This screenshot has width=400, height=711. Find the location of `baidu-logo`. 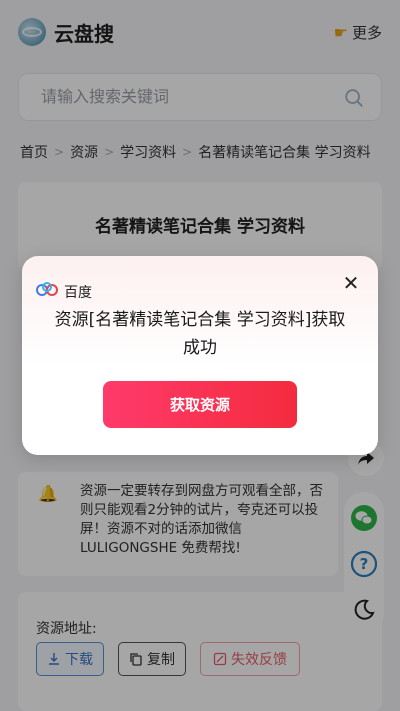

baidu-logo is located at coordinates (47, 289).